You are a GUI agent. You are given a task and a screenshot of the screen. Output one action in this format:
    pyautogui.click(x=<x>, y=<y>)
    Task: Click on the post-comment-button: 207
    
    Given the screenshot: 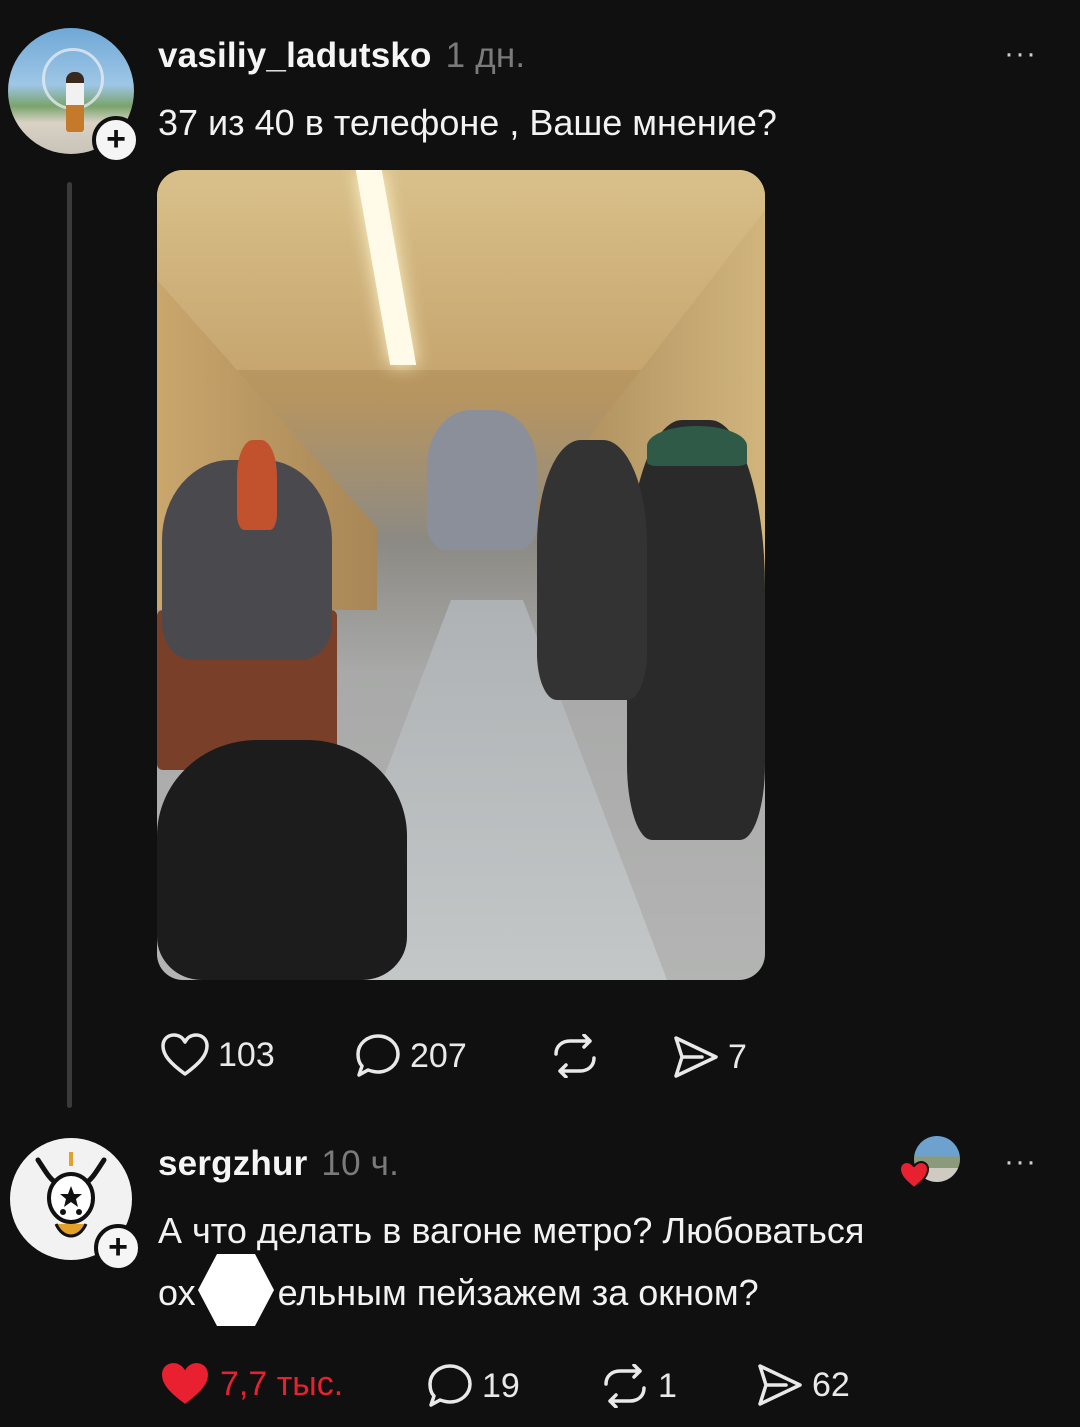 What is the action you would take?
    pyautogui.click(x=410, y=1056)
    